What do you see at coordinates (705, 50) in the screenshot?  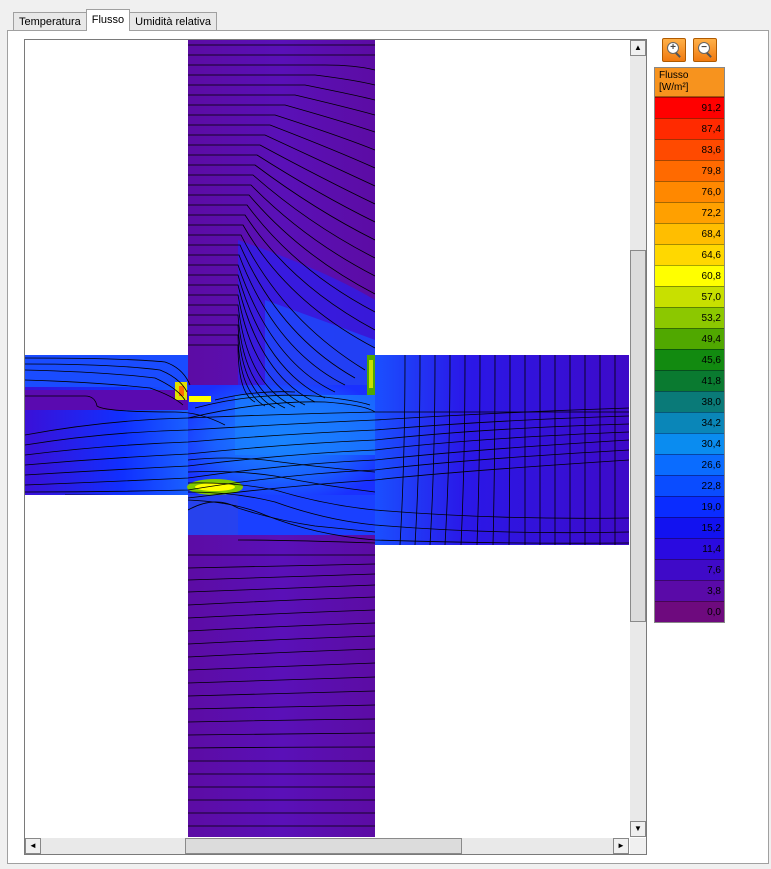 I see `zoom-out-button: −` at bounding box center [705, 50].